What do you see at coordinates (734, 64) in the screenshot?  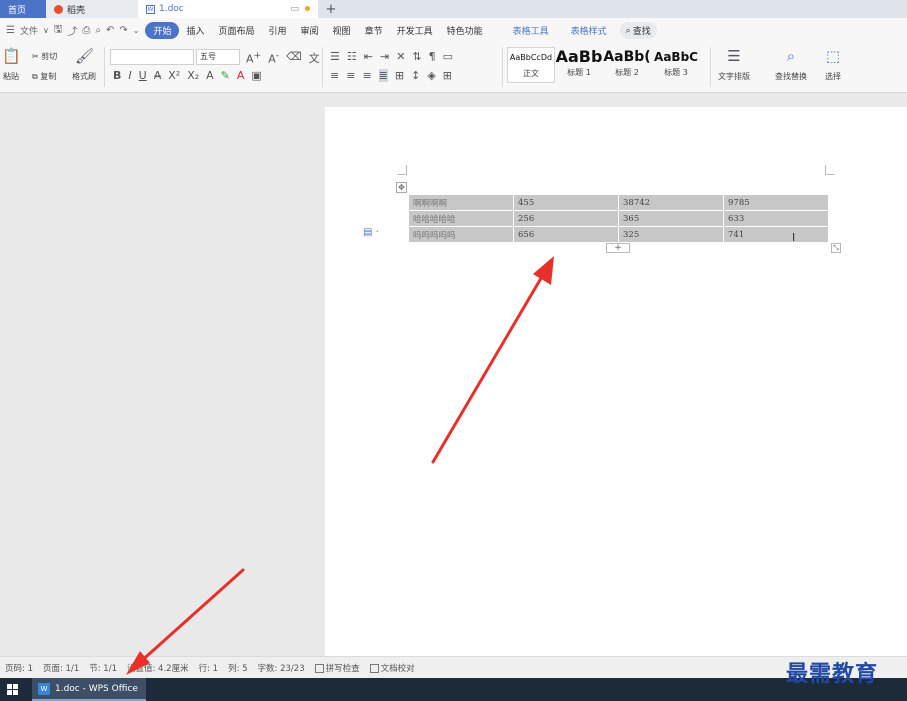 I see `text-layout-button: ☰ 文字排版` at bounding box center [734, 64].